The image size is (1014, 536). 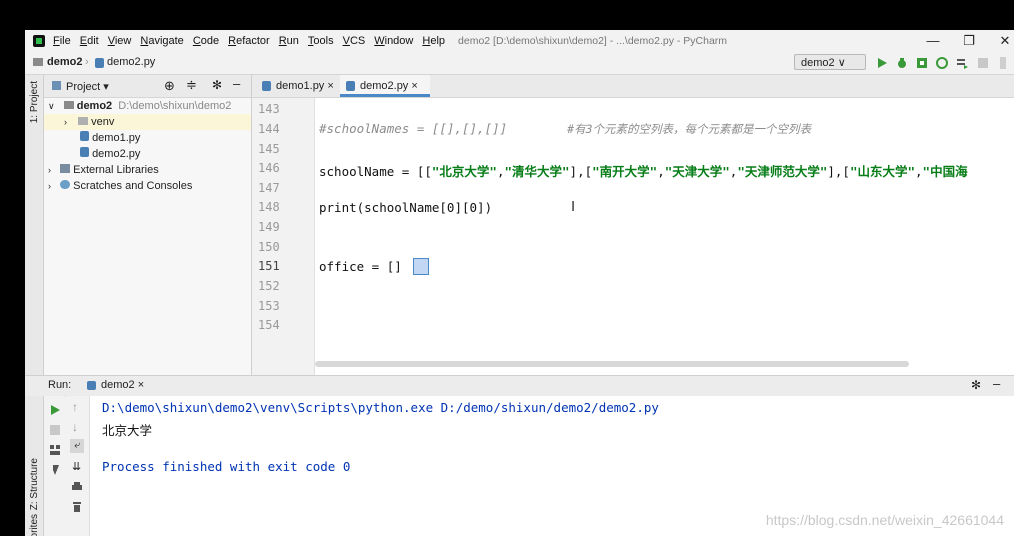 What do you see at coordinates (884, 520) in the screenshot?
I see `watermark: https://blog.csdn.net/weixin_42661044` at bounding box center [884, 520].